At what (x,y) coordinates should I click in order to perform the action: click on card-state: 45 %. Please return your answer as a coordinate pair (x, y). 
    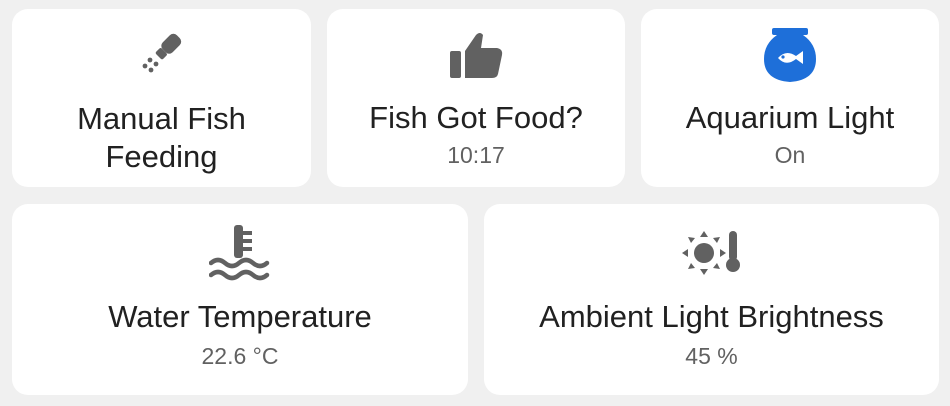
    Looking at the image, I should click on (711, 356).